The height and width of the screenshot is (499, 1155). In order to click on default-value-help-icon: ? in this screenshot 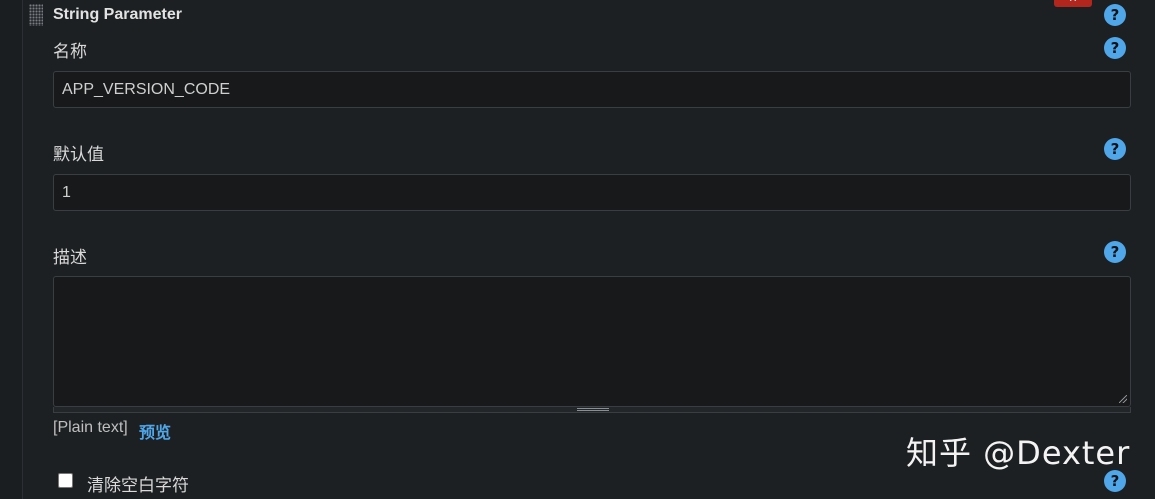, I will do `click(1115, 149)`.